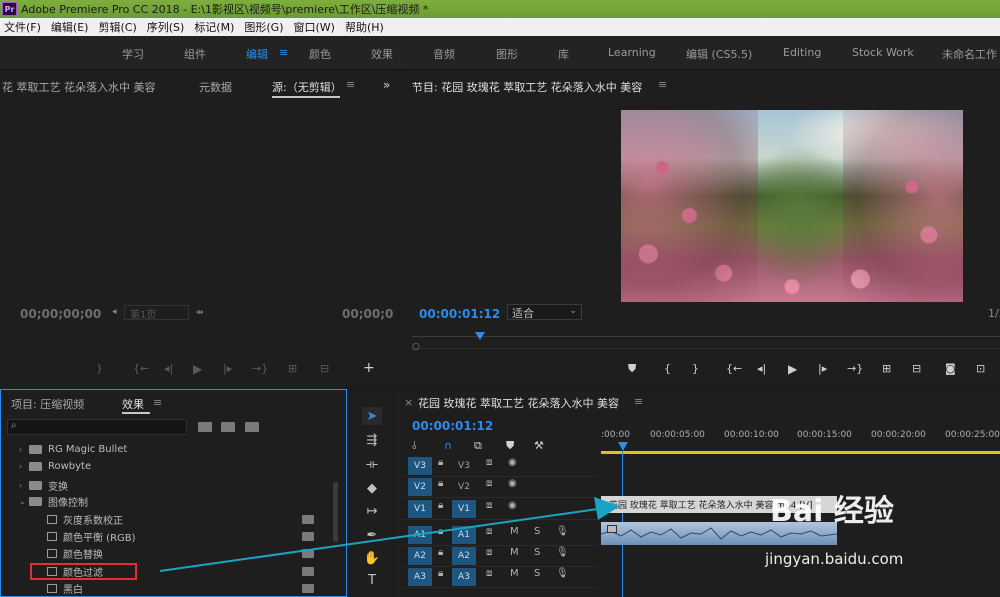 This screenshot has height=597, width=1000. What do you see at coordinates (544, 312) in the screenshot?
I see `fit-dropdown: 适合 ⌄` at bounding box center [544, 312].